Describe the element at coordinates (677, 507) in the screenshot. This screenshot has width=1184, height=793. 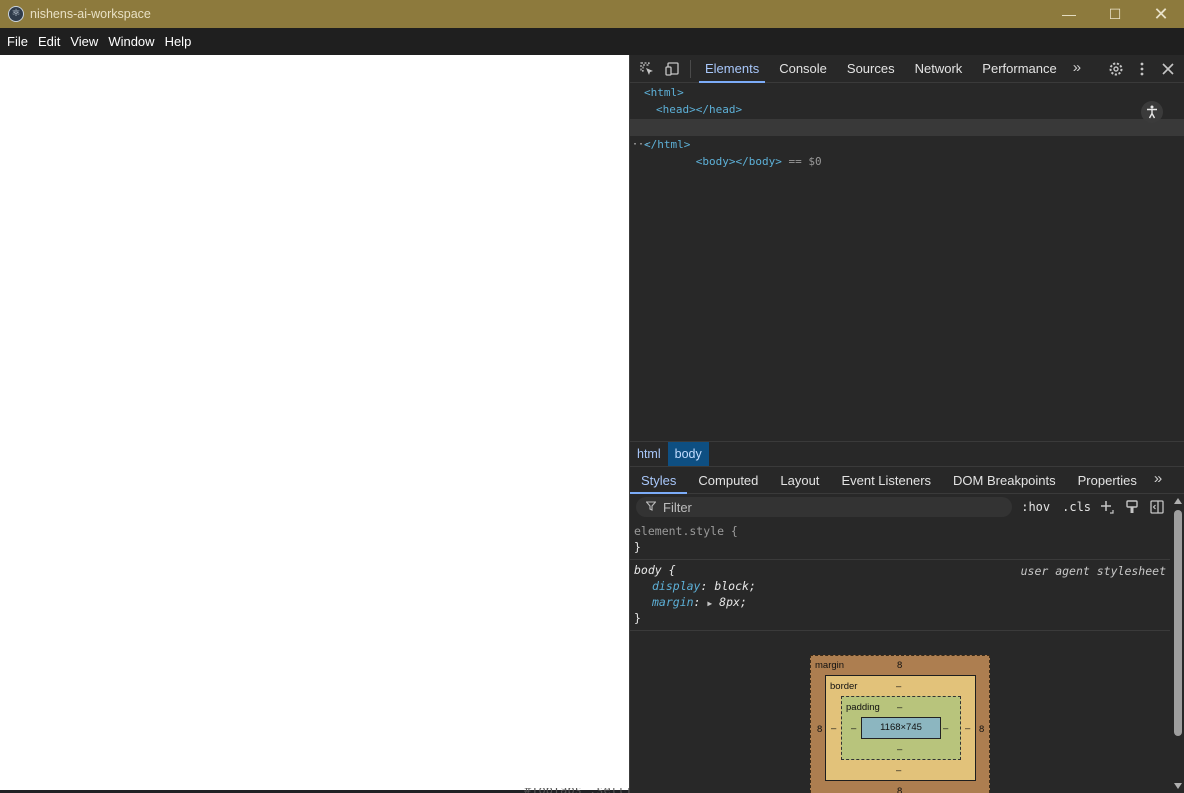
I see `filter-placeholder: Filter` at that location.